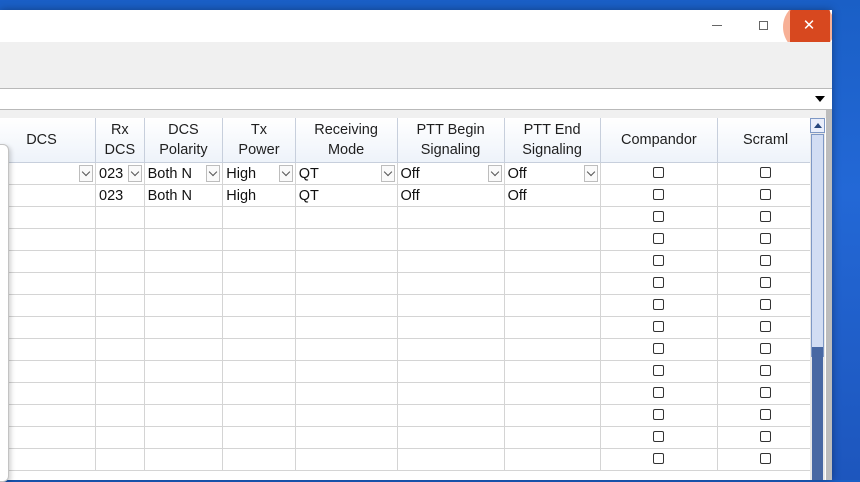 The image size is (860, 482). What do you see at coordinates (407, 173) in the screenshot?
I see `table-row: 3023 Both N High QT Off Off` at bounding box center [407, 173].